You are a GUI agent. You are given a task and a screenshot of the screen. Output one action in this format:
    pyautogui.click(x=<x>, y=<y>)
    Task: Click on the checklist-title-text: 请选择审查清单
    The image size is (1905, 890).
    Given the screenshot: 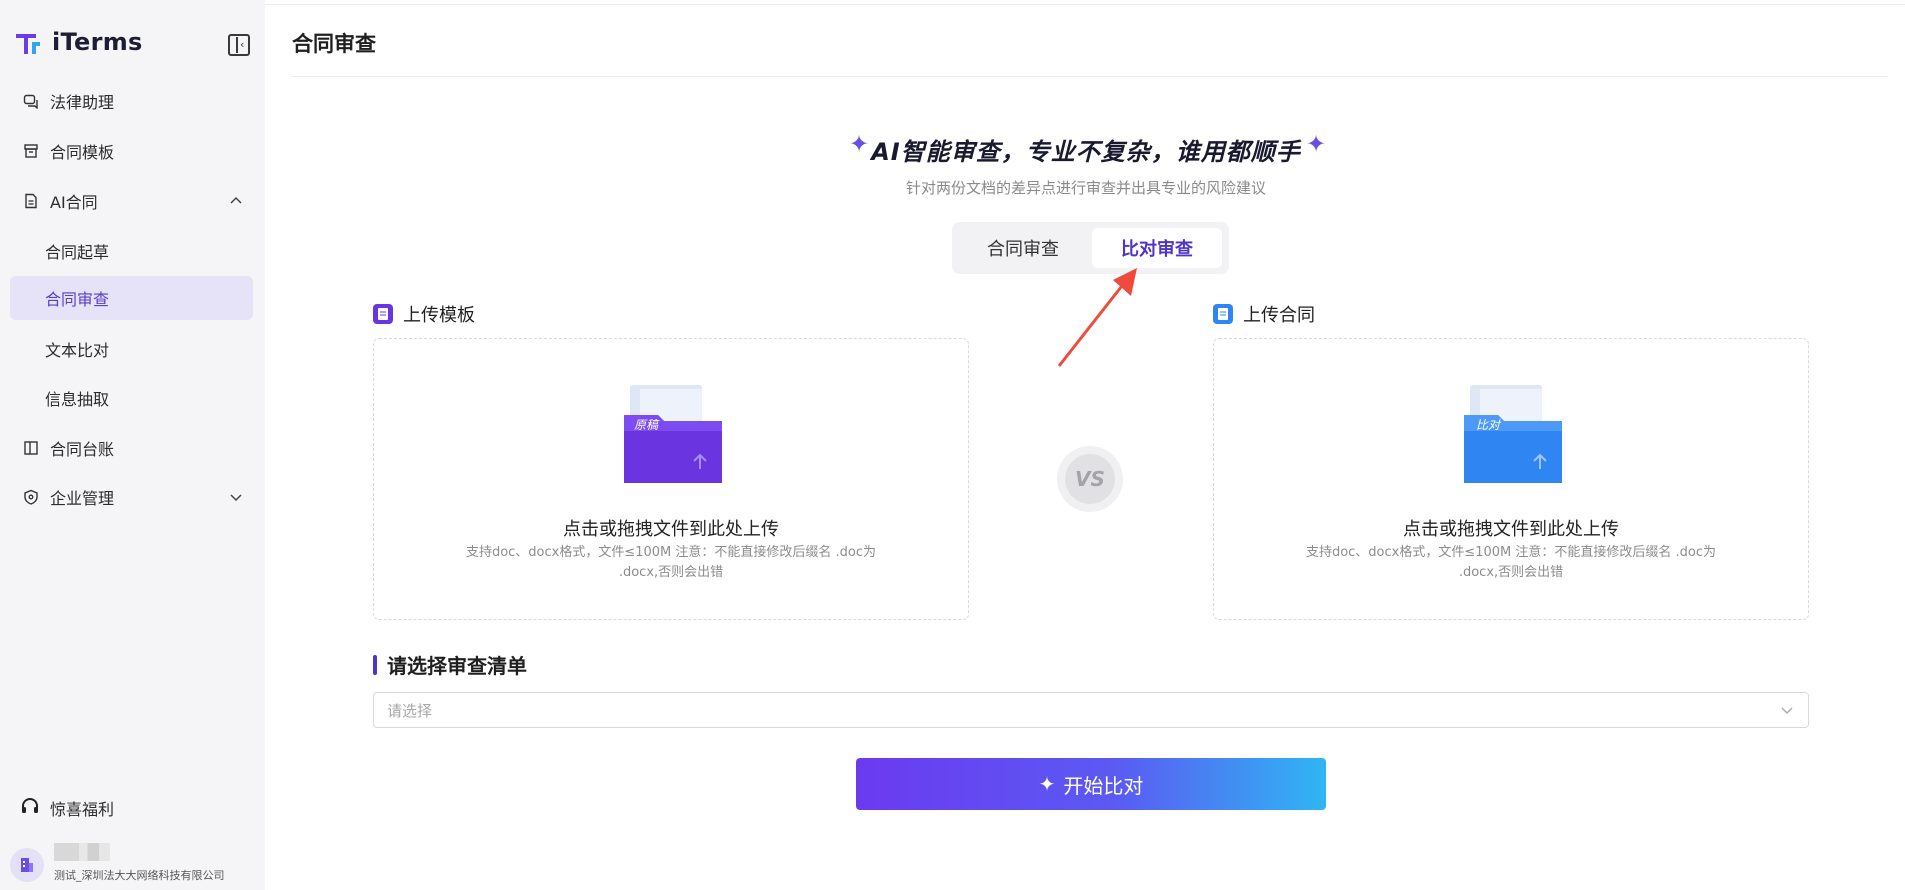 What is the action you would take?
    pyautogui.click(x=457, y=666)
    